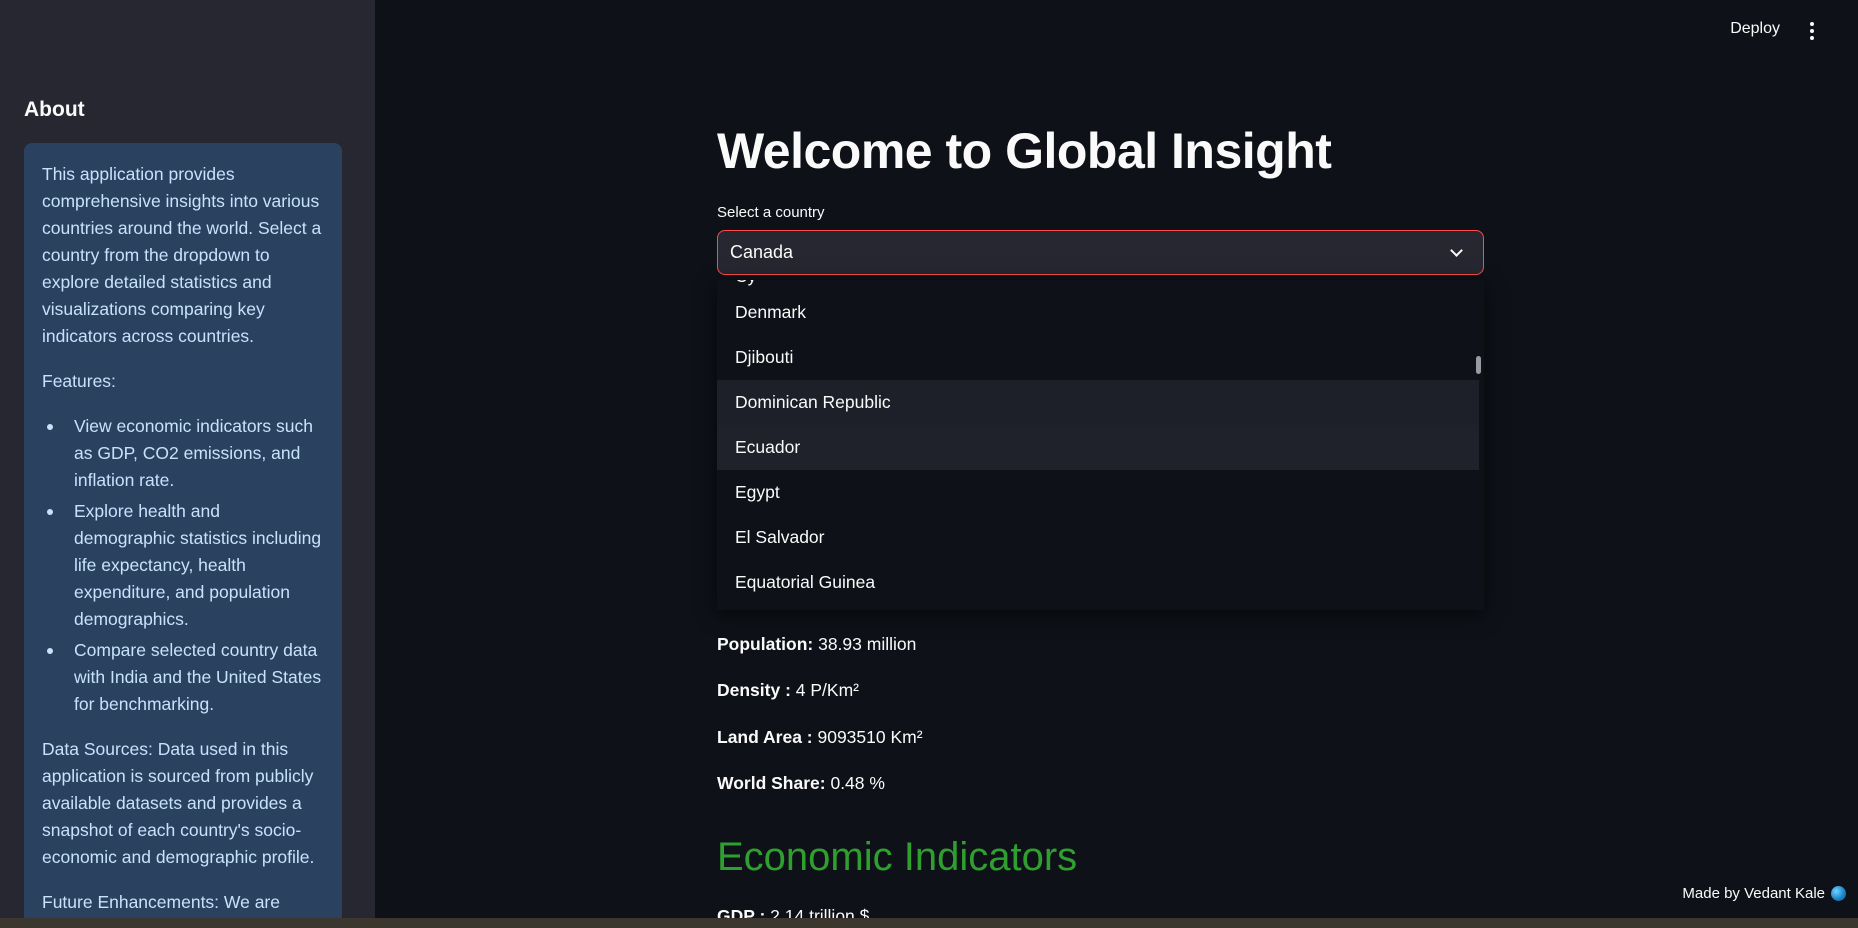  I want to click on land-area-stat: Land Area : 9093510 Km², so click(820, 737).